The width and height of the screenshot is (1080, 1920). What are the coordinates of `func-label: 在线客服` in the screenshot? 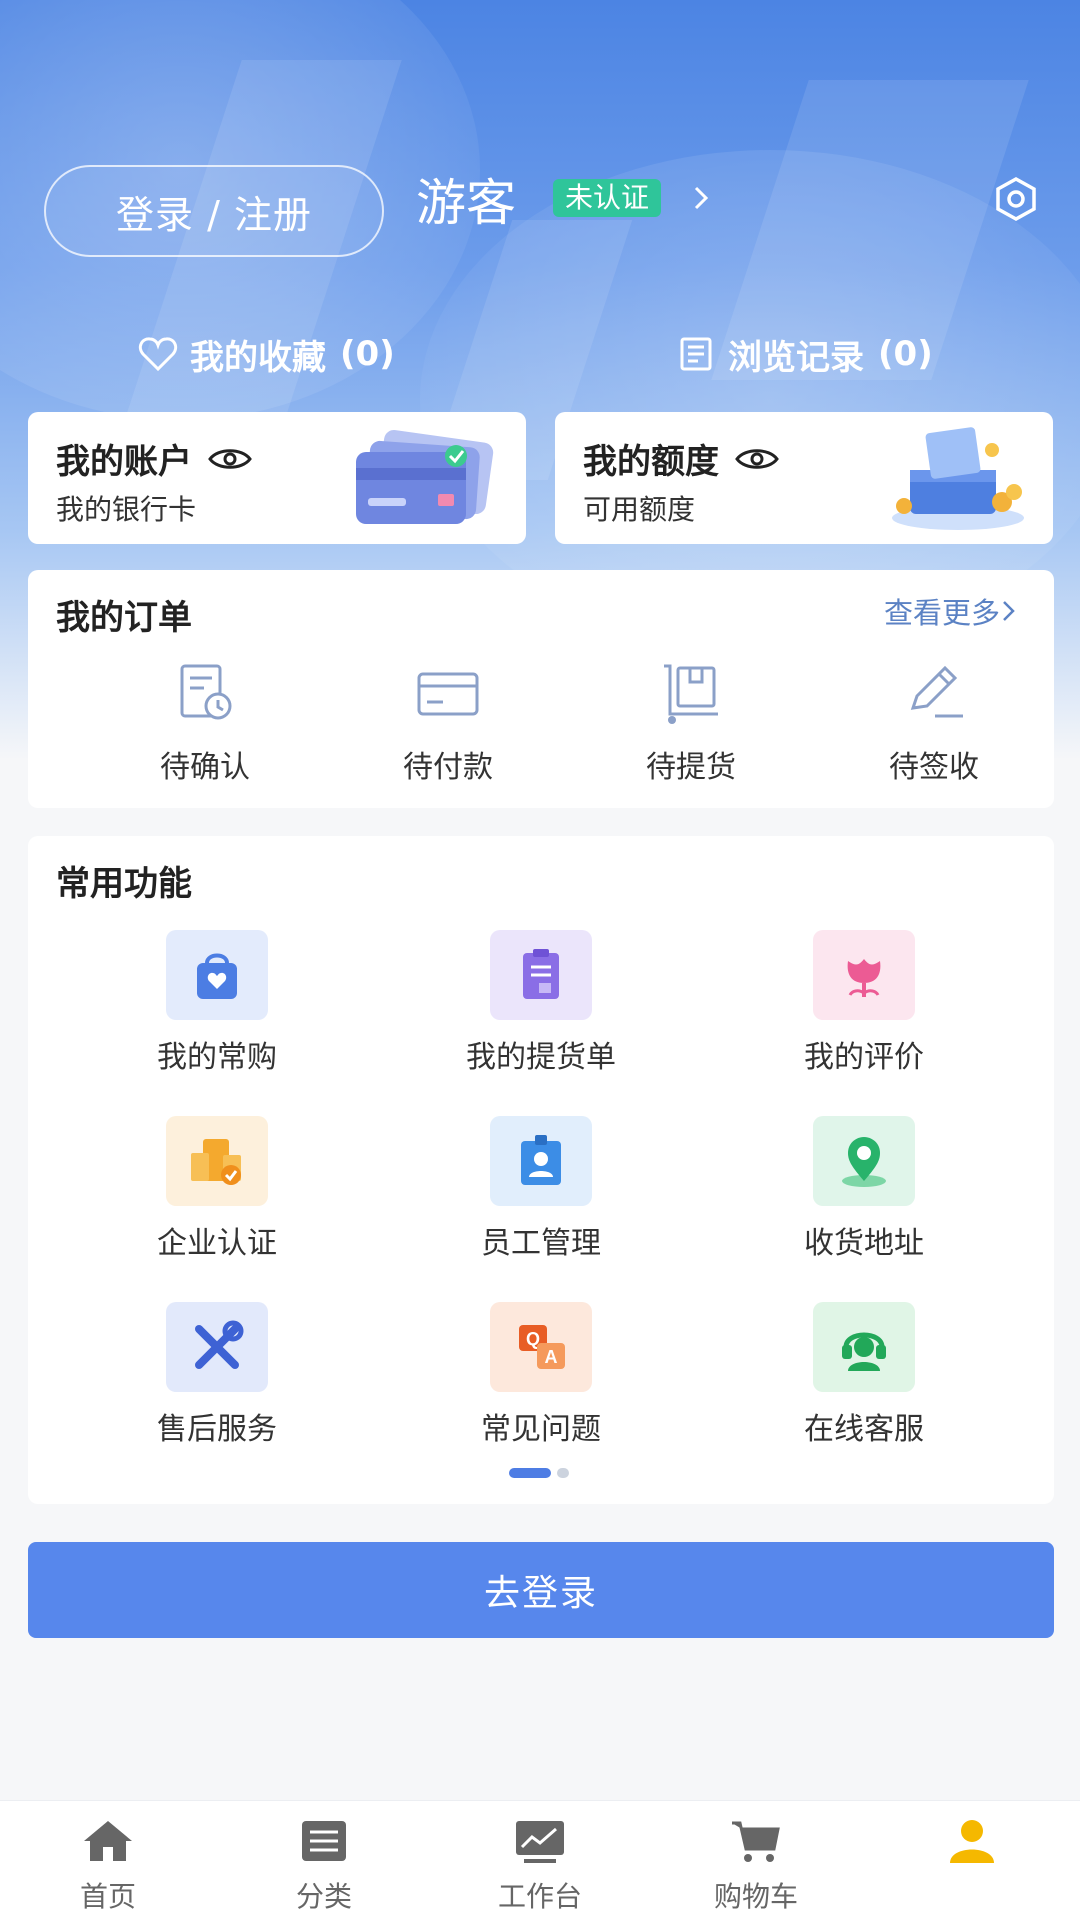 It's located at (864, 1429).